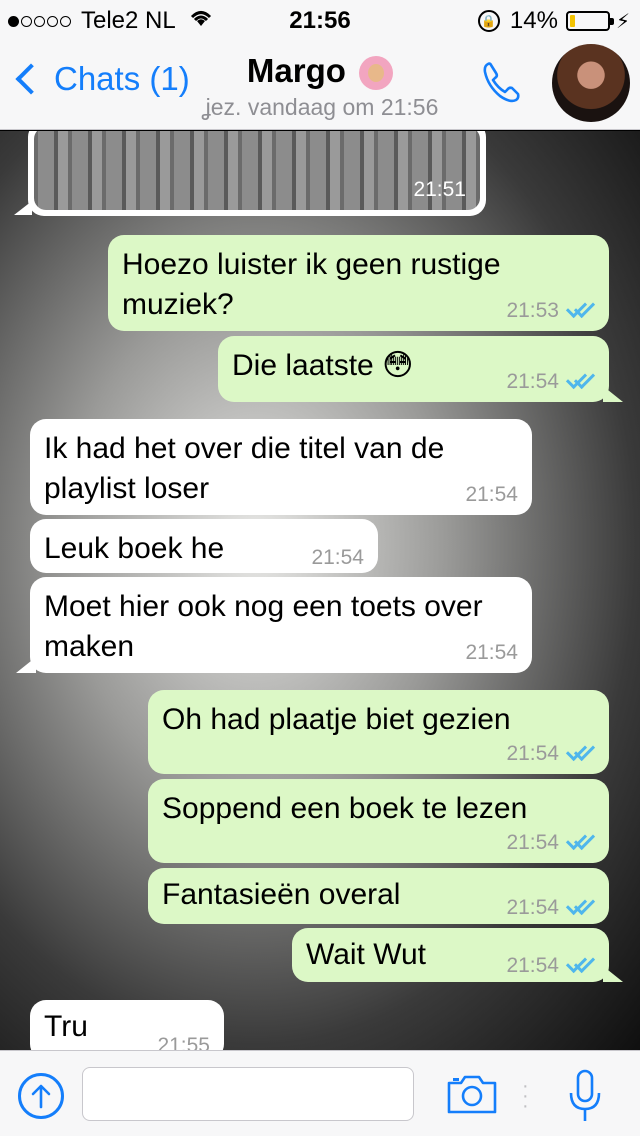 The height and width of the screenshot is (1136, 640). Describe the element at coordinates (320, 20) in the screenshot. I see `status-bar: Tele2 NL 21:56 🔒 14% ⚡` at that location.